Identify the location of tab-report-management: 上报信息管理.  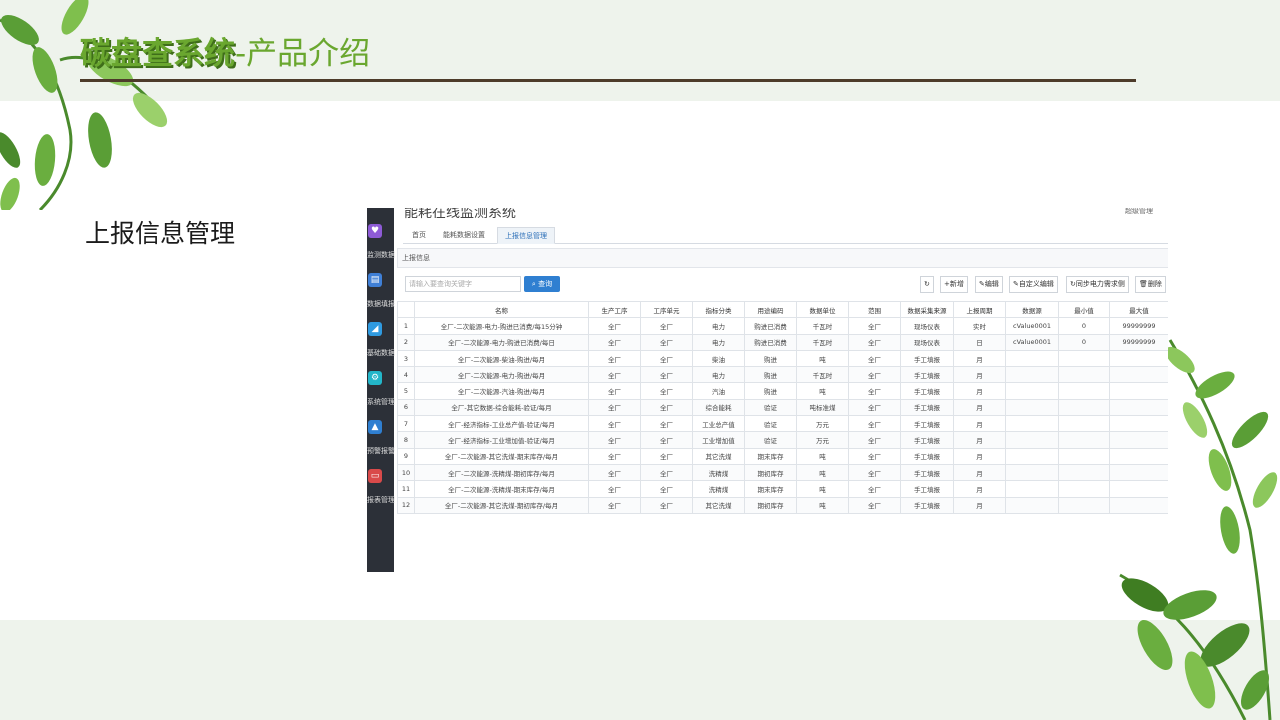
(526, 235).